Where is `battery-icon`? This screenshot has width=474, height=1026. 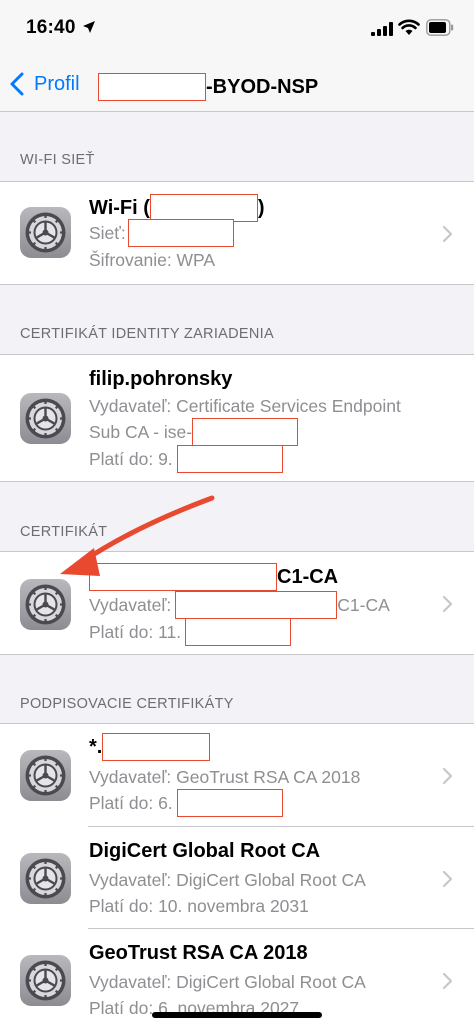
battery-icon is located at coordinates (440, 27).